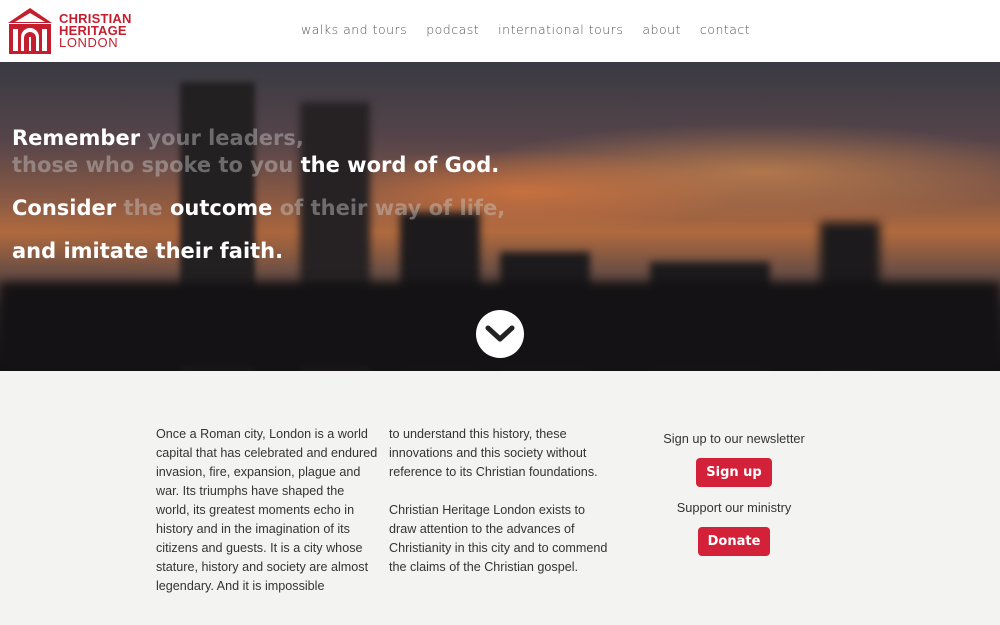  I want to click on hero-verse-line-1: Remember your leaders,, so click(158, 138).